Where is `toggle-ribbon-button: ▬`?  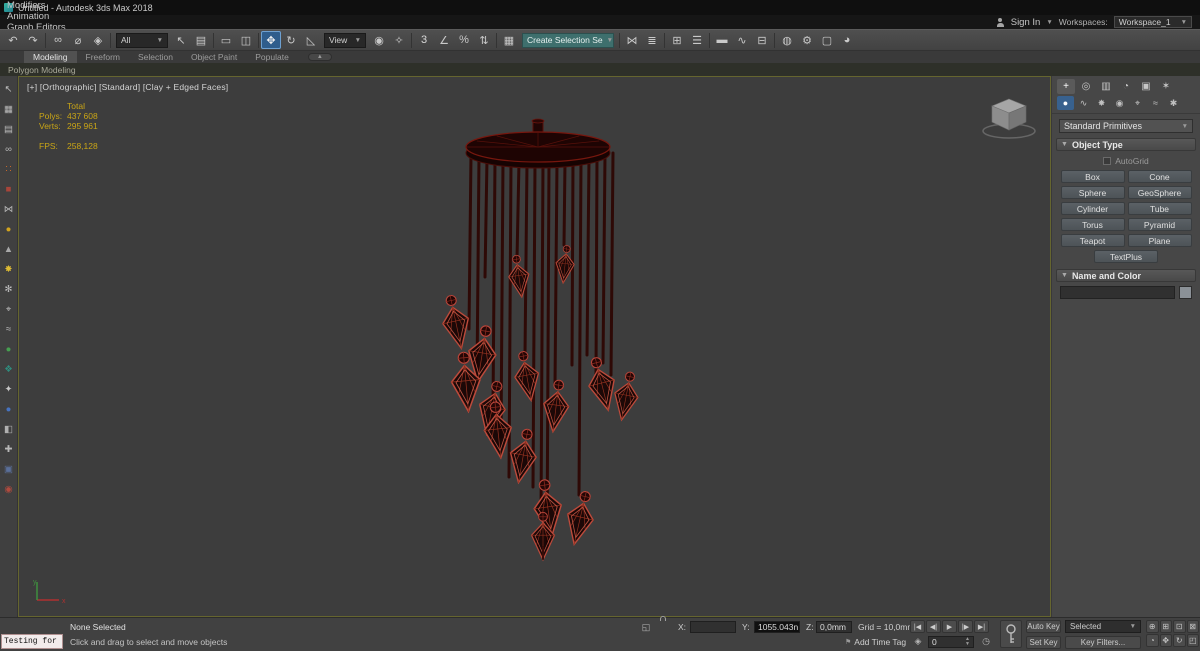 toggle-ribbon-button: ▬ is located at coordinates (722, 40).